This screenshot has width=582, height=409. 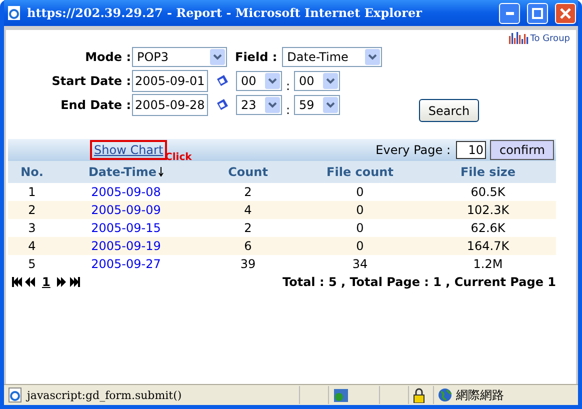 What do you see at coordinates (14, 13) in the screenshot?
I see `browser-icon` at bounding box center [14, 13].